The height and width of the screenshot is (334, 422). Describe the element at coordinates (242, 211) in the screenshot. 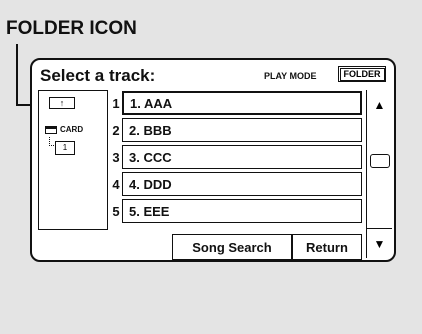

I see `track-item: 5. EEE` at that location.